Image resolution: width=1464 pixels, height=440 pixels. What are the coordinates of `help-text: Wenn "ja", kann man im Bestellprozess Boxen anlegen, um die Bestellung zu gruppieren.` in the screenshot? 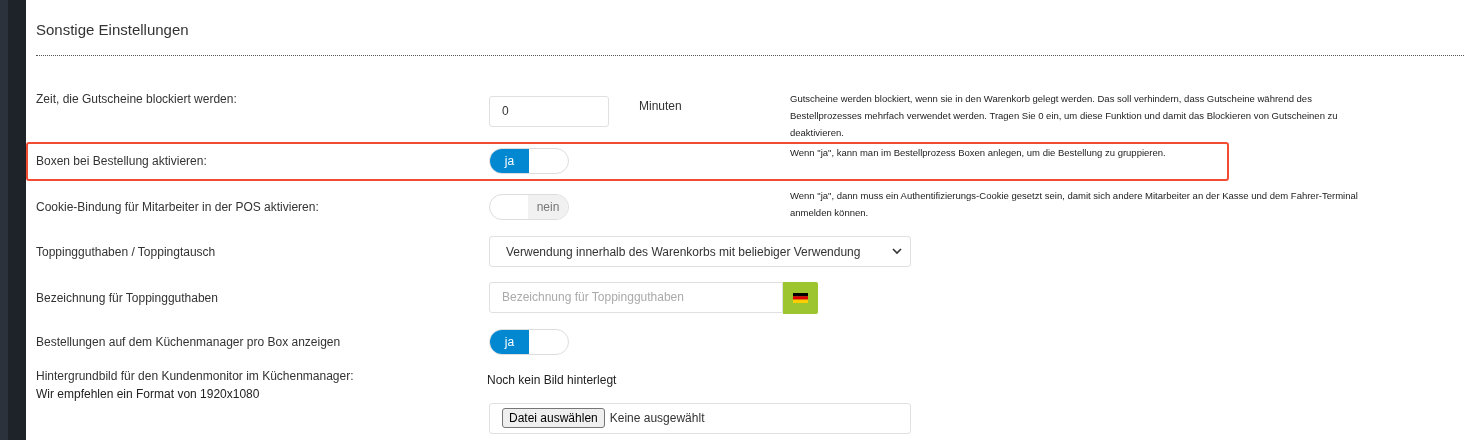 It's located at (978, 152).